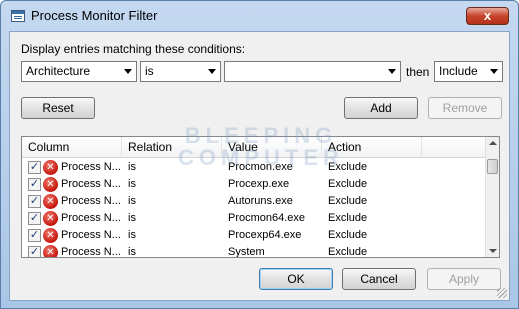  Describe the element at coordinates (58, 108) in the screenshot. I see `reset-button: Reset` at that location.